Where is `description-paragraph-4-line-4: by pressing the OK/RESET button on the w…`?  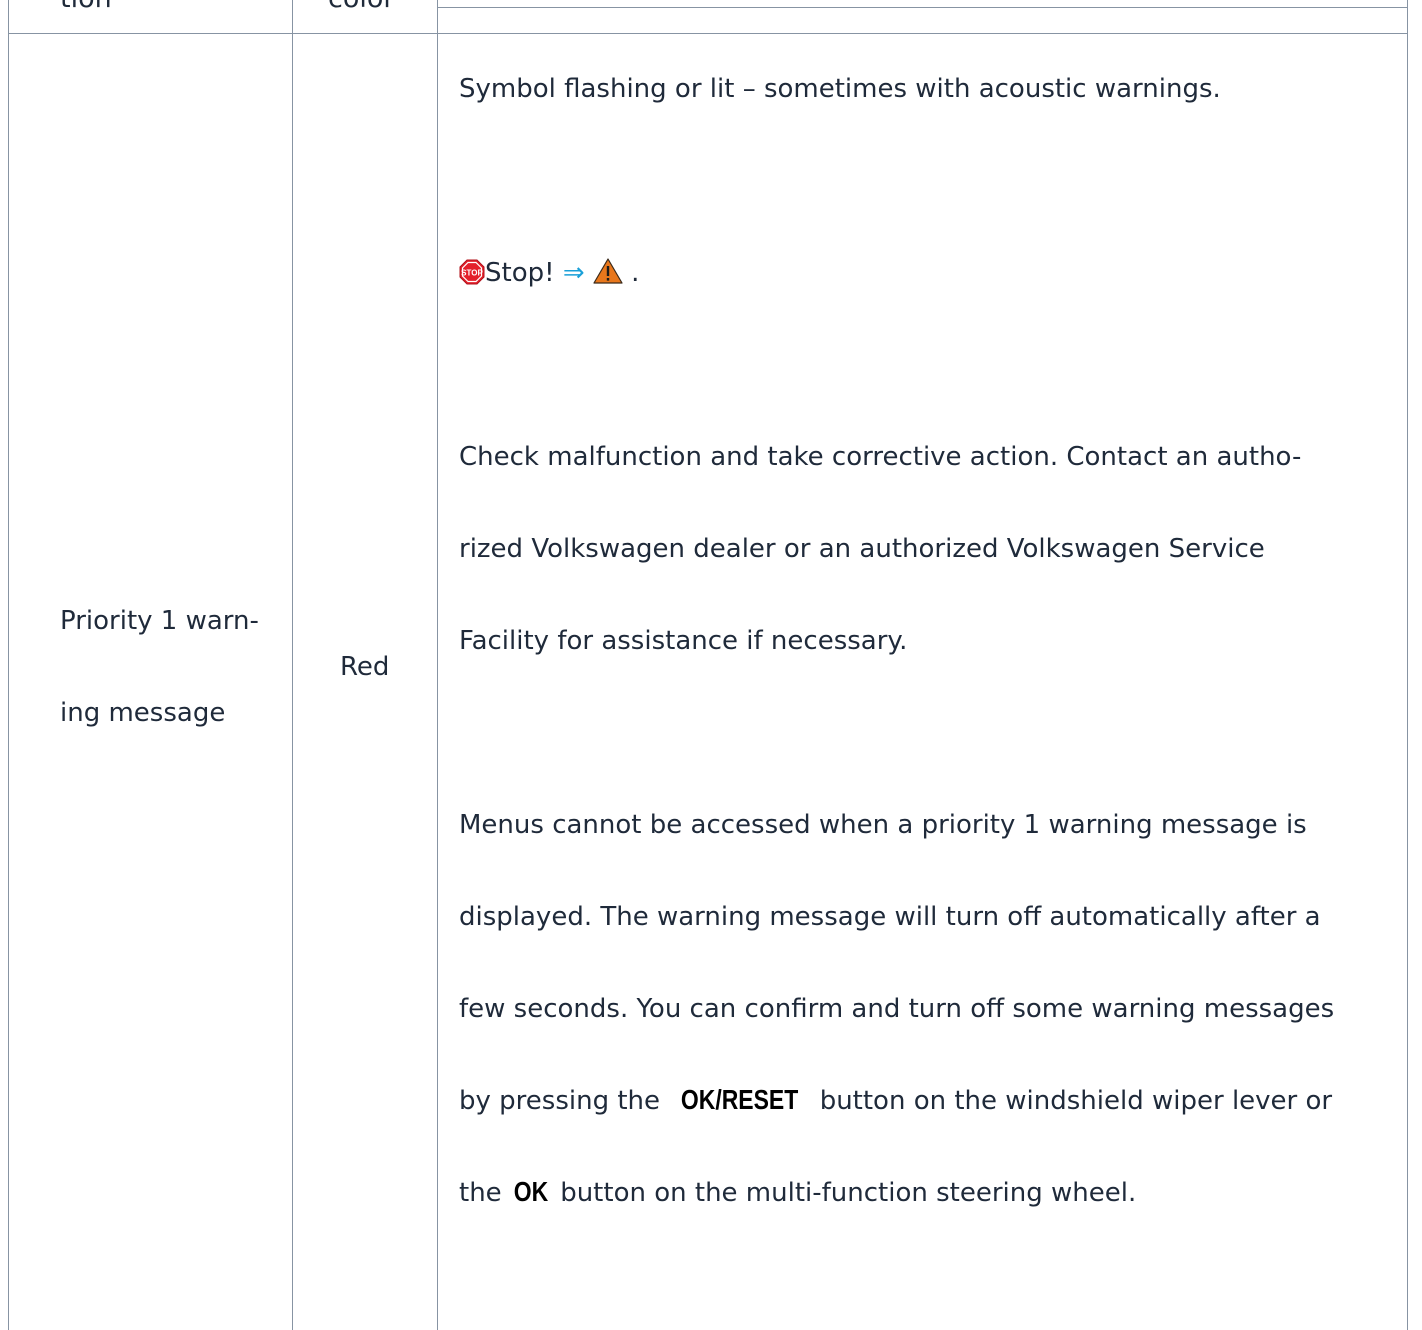
description-paragraph-4-line-4: by pressing the OK/RESET button on the w… is located at coordinates (895, 1100).